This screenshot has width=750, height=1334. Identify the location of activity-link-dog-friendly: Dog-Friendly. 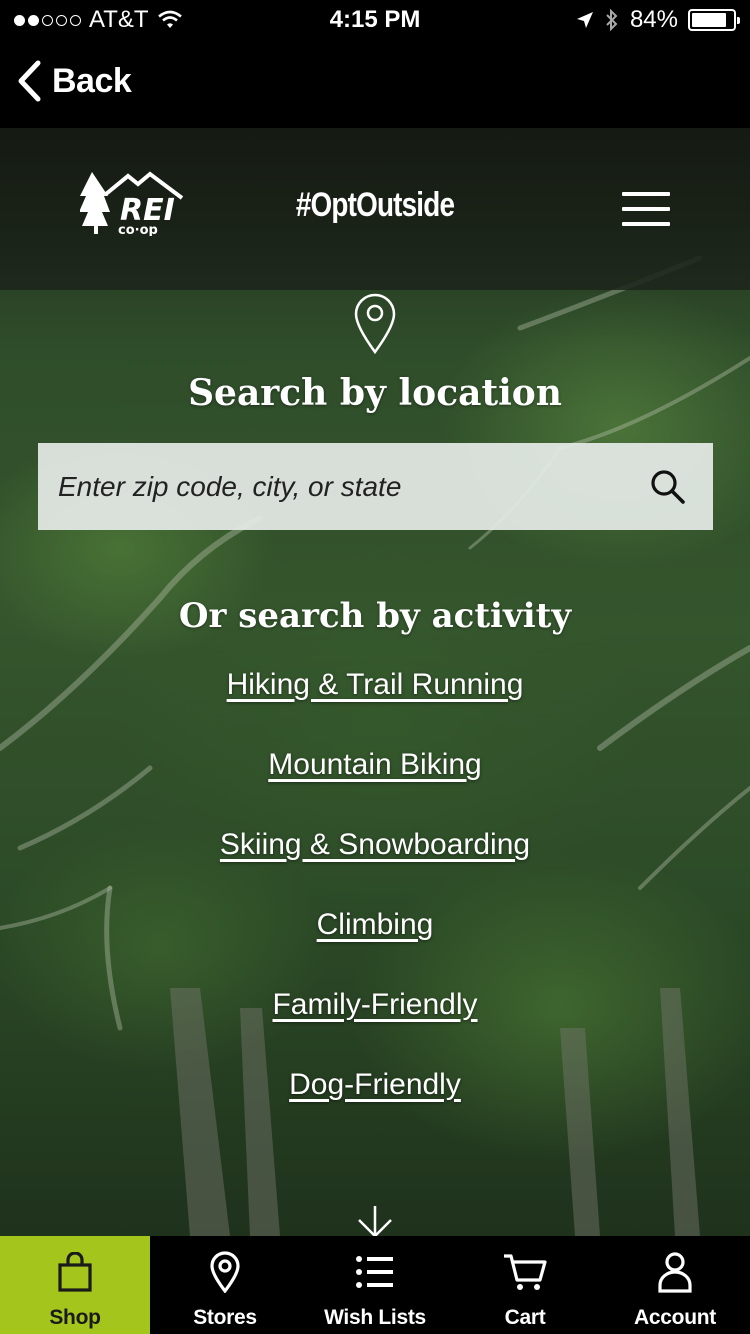
(375, 1108).